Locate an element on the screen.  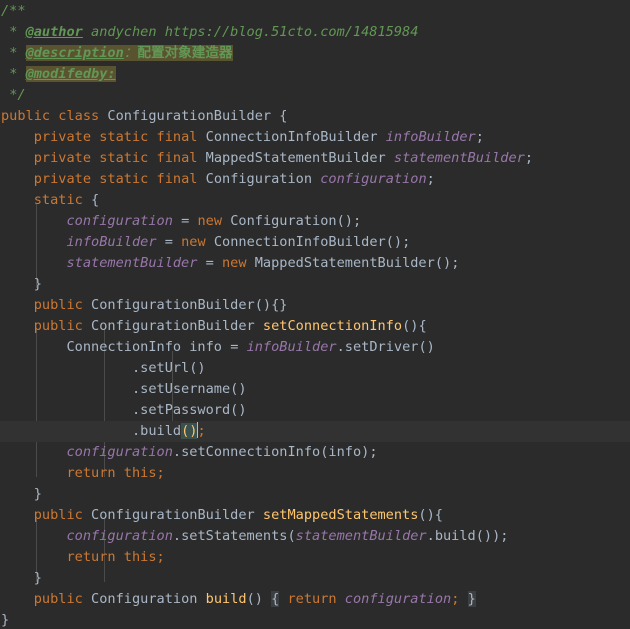
local-variable-info: info is located at coordinates (205, 347).